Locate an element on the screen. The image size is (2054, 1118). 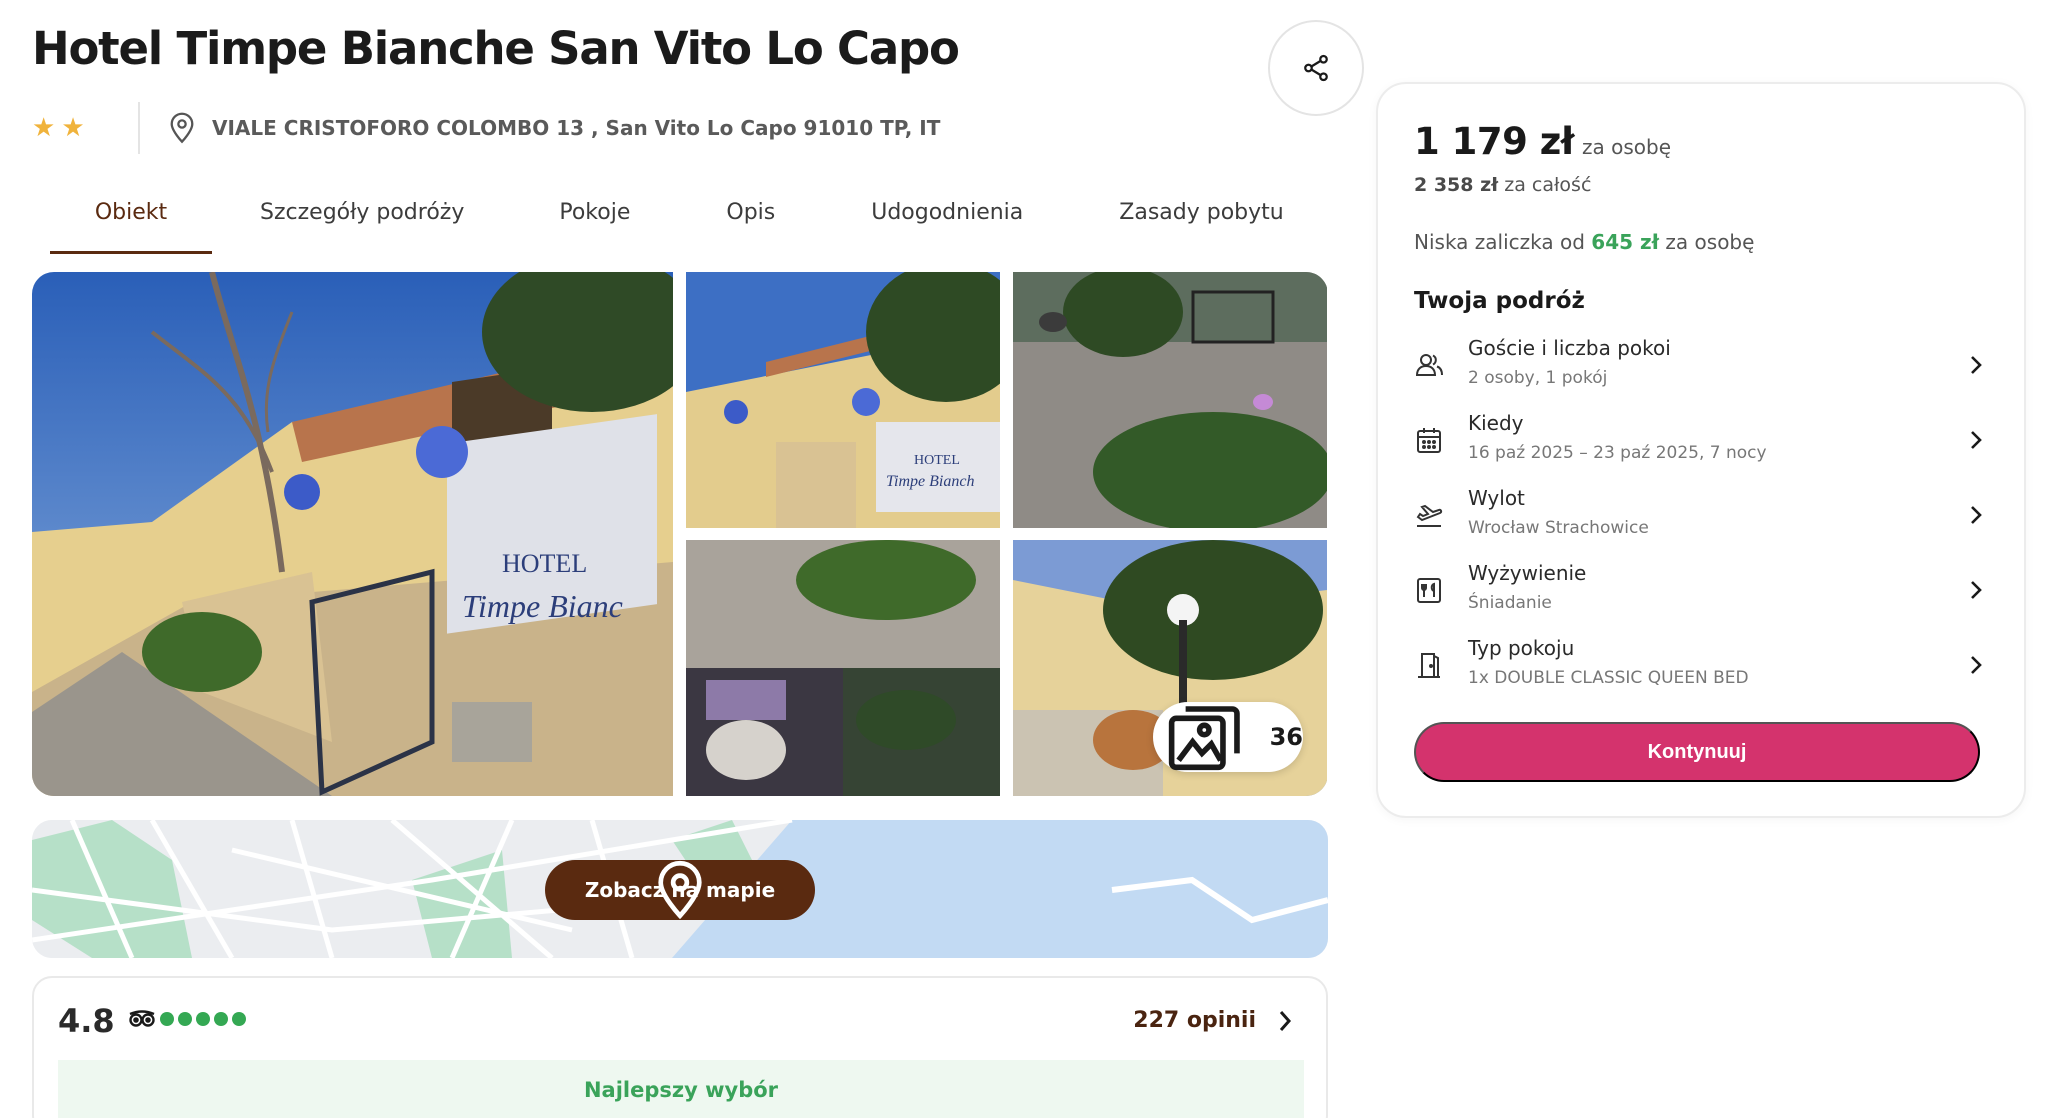
tripadvisor-icon is located at coordinates (142, 1018).